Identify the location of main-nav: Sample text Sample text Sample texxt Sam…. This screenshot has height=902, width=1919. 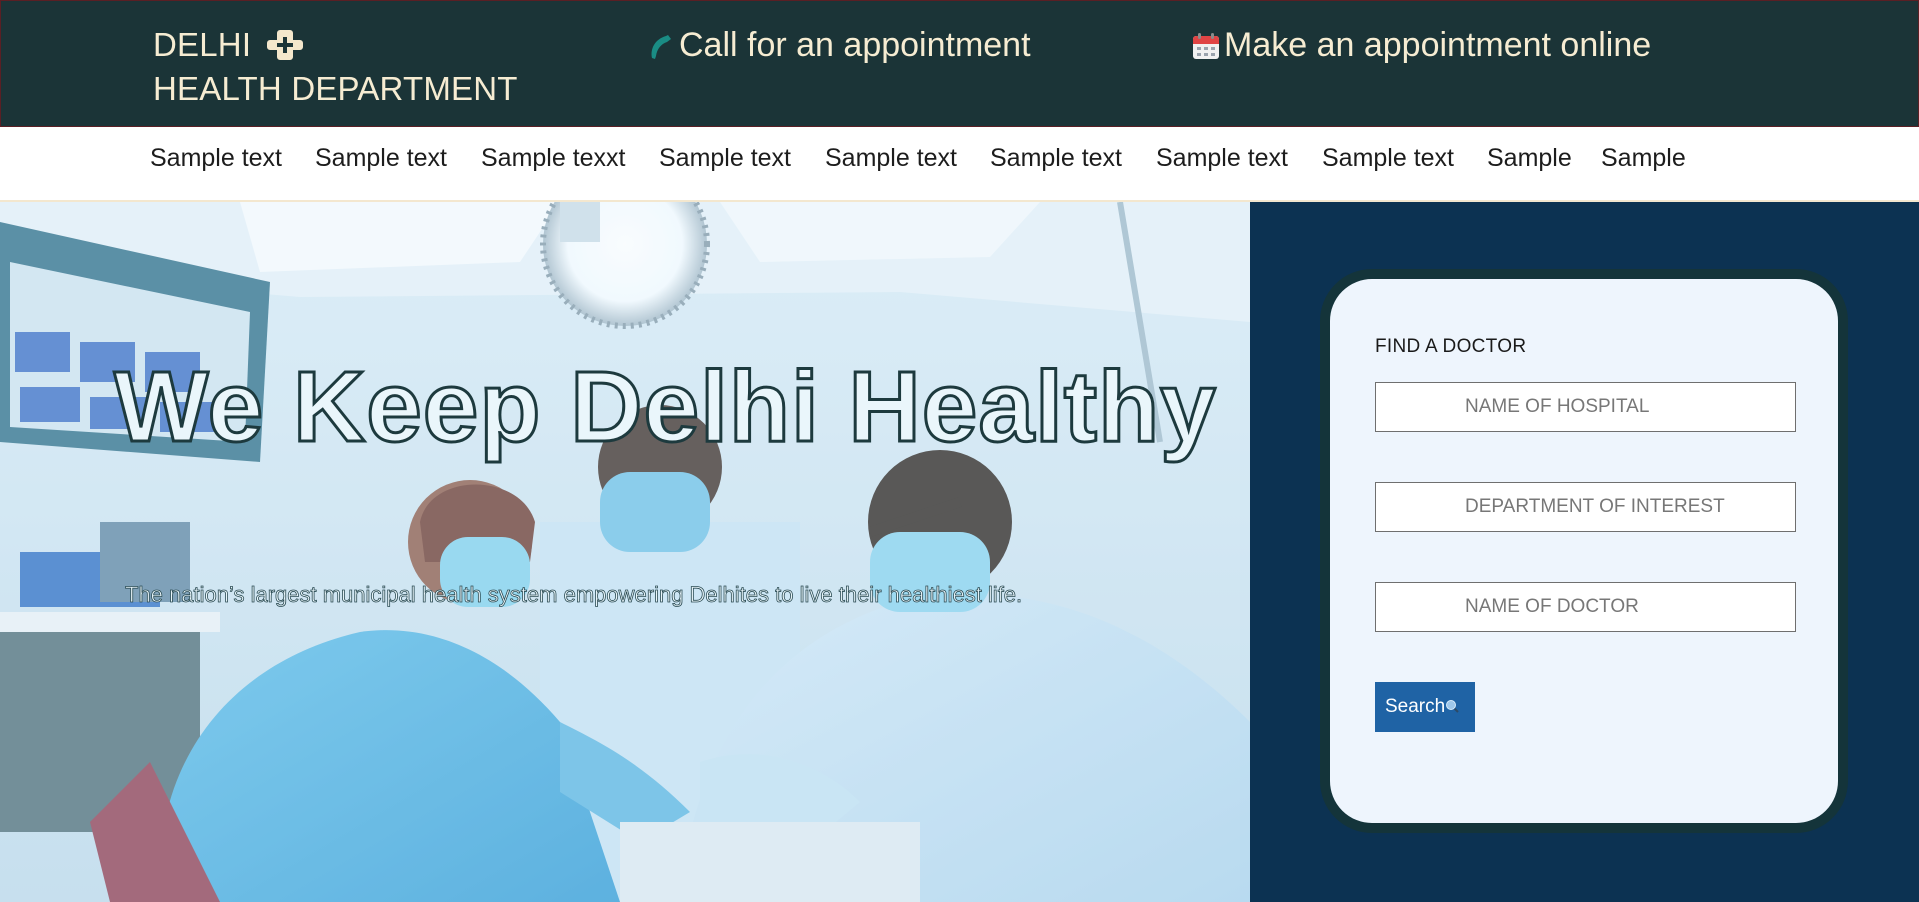
(959, 164).